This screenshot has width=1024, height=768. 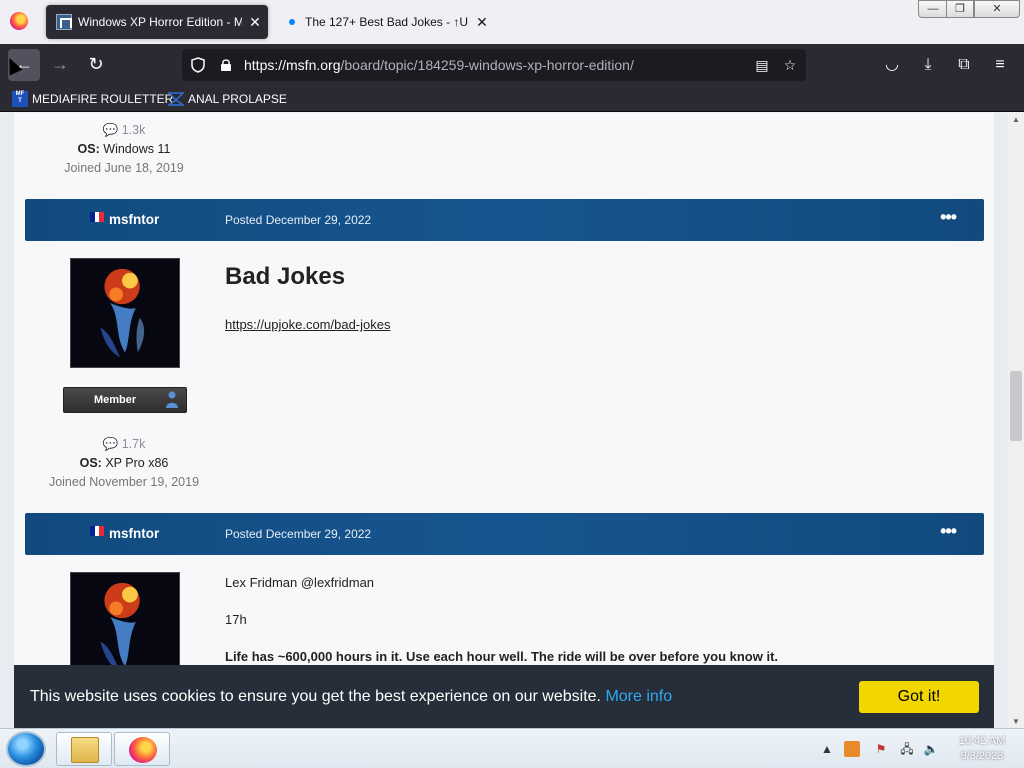 What do you see at coordinates (960, 9) in the screenshot?
I see `window-restore-button: ❐` at bounding box center [960, 9].